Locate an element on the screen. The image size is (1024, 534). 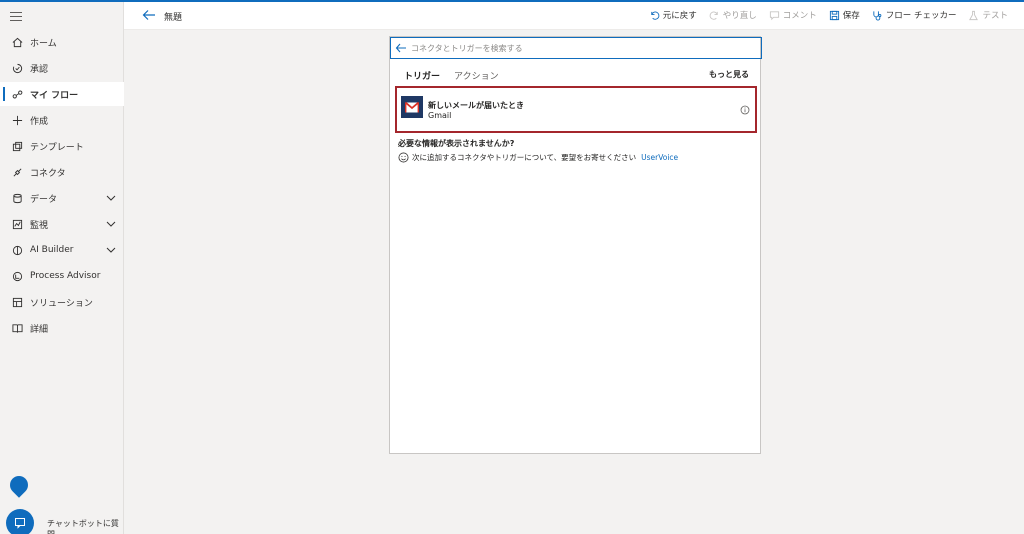
gmail-icon is located at coordinates (412, 107).